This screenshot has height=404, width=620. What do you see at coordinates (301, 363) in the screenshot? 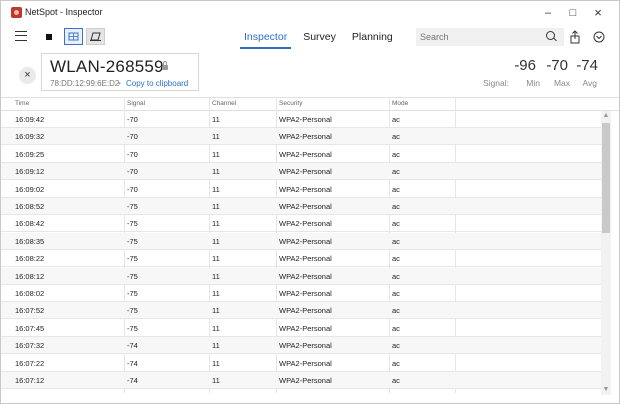
I see `table-row: 16:07:22 -74 11 WPA2-Personal ac` at bounding box center [301, 363].